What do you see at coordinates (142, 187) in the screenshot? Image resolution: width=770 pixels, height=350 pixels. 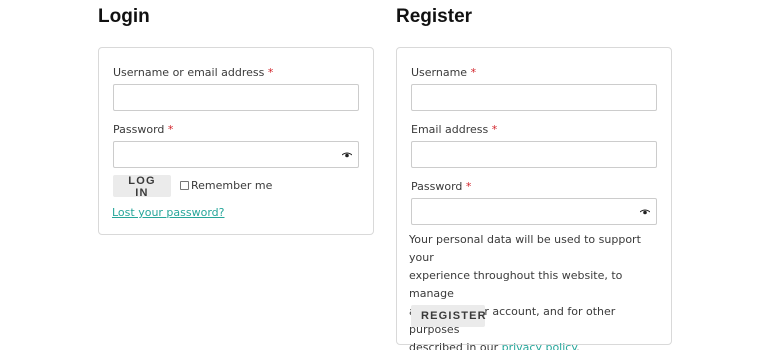 I see `login-button: LOG IN` at bounding box center [142, 187].